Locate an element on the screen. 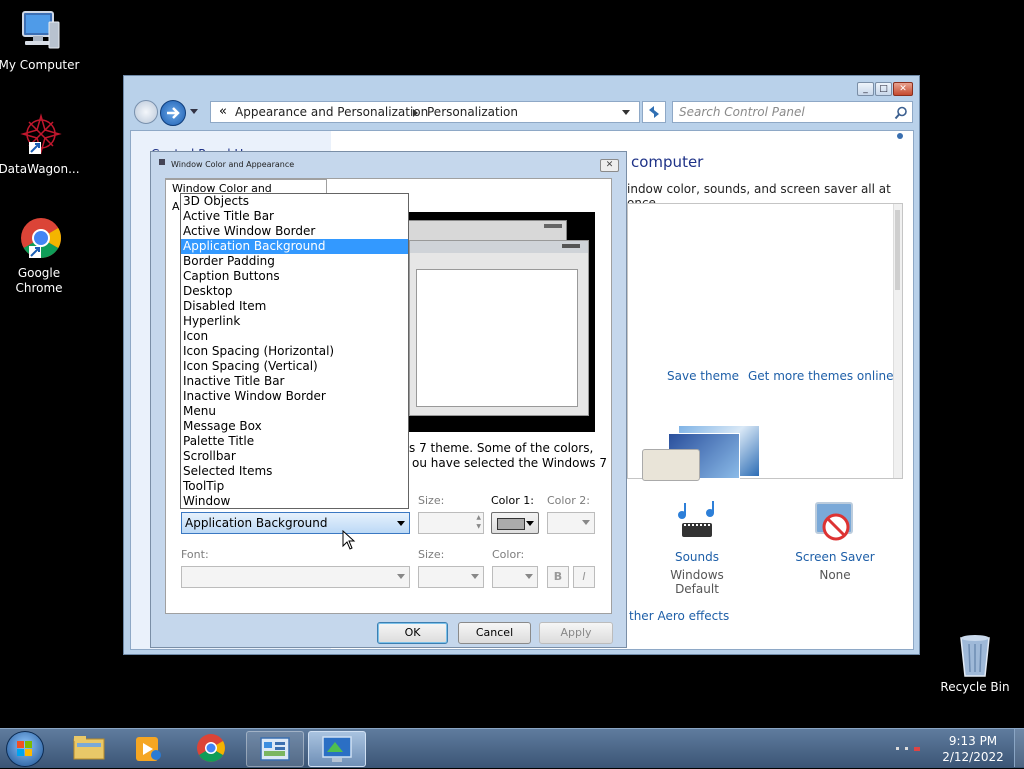 This screenshot has height=769, width=1024. item-size-stepper: ▲ ▼ is located at coordinates (451, 523).